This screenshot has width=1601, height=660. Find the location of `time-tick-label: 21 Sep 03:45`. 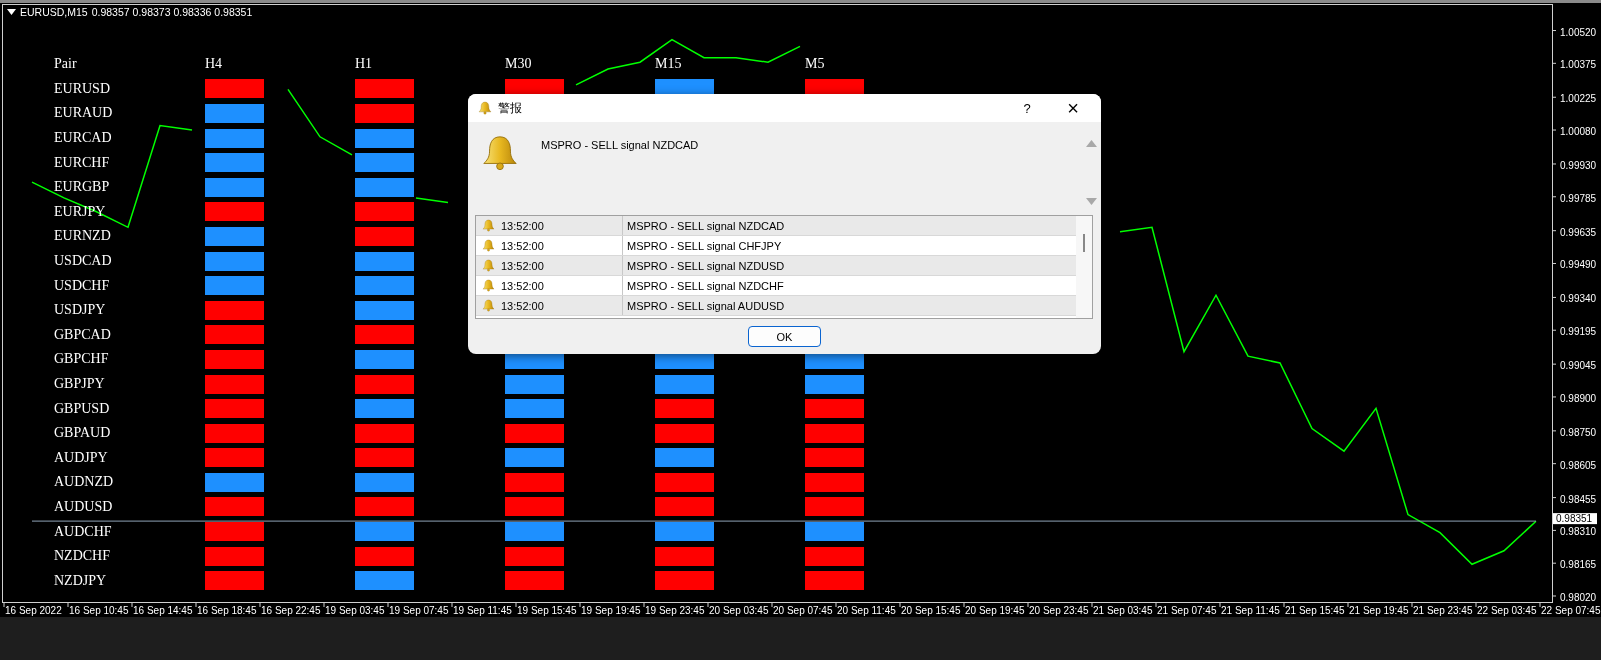

time-tick-label: 21 Sep 03:45 is located at coordinates (1123, 610).